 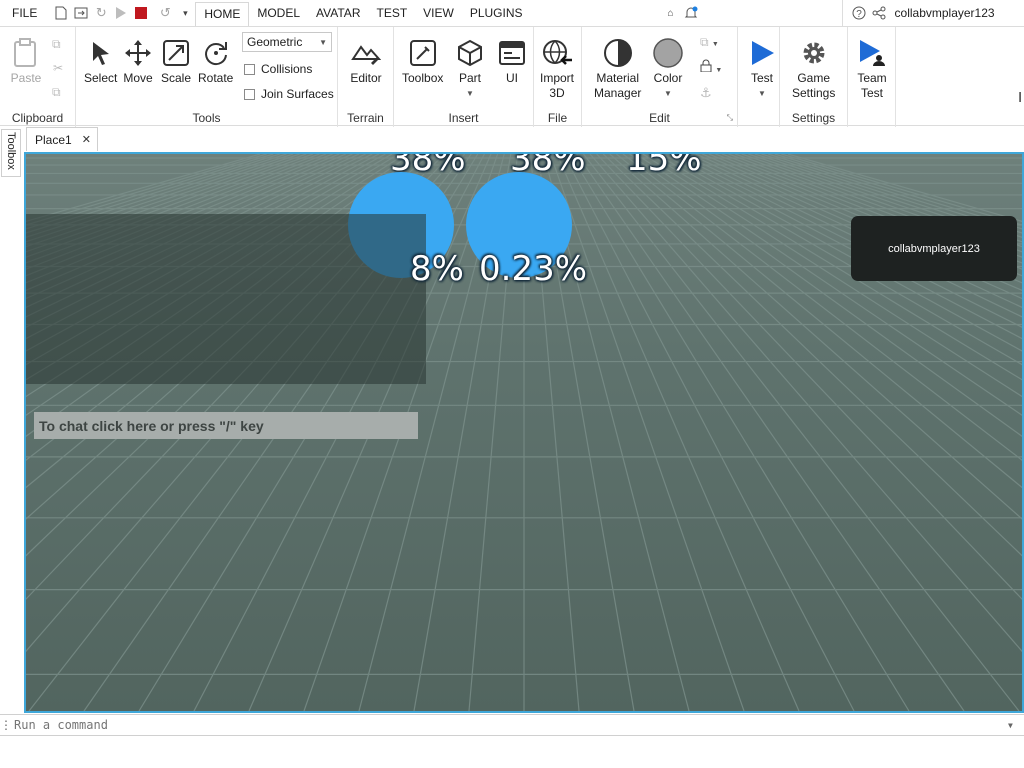 What do you see at coordinates (814, 93) in the screenshot?
I see `game-settings-line2: Settings` at bounding box center [814, 93].